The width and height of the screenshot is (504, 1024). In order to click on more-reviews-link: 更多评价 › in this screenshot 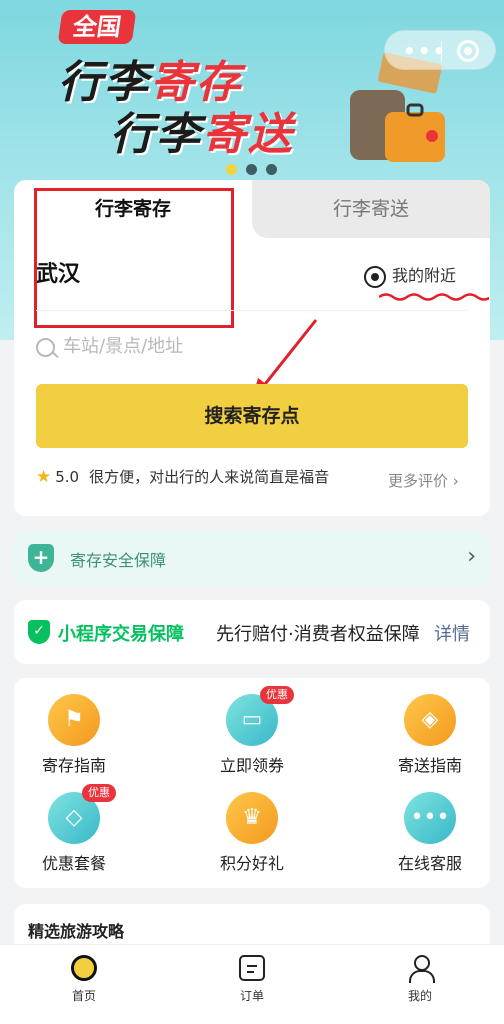, I will do `click(423, 480)`.